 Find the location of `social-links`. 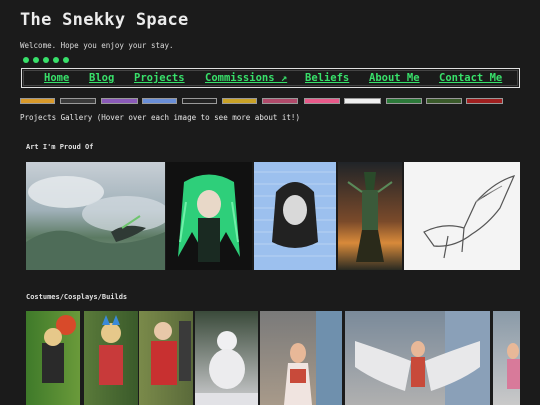

social-links is located at coordinates (46, 60).